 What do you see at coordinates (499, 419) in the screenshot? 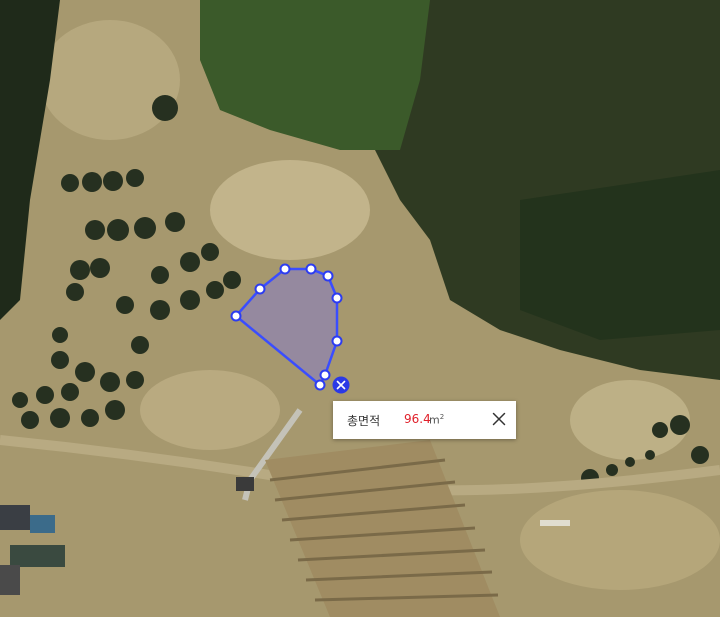
I see `close-icon` at bounding box center [499, 419].